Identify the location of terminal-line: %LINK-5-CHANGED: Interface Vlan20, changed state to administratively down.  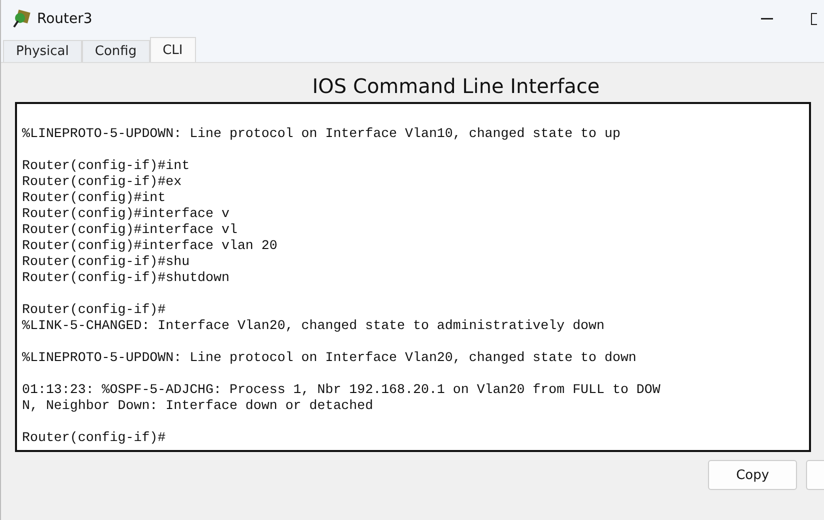
(314, 326).